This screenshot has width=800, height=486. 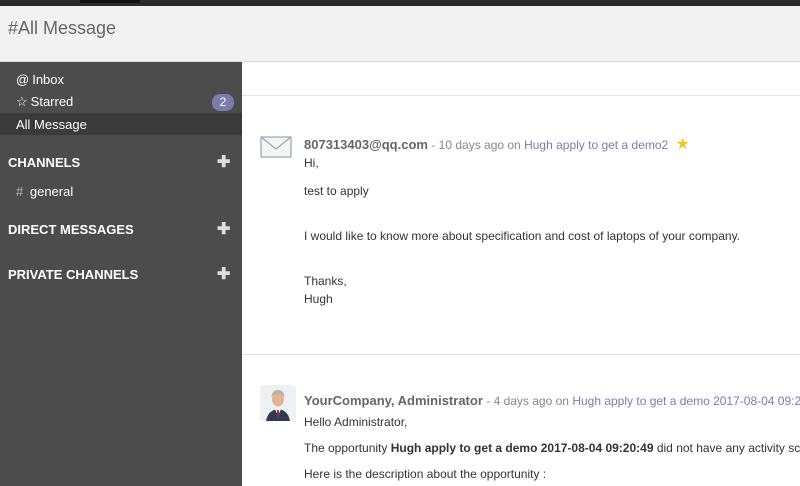 I want to click on message-line: test to apply, so click(x=336, y=191).